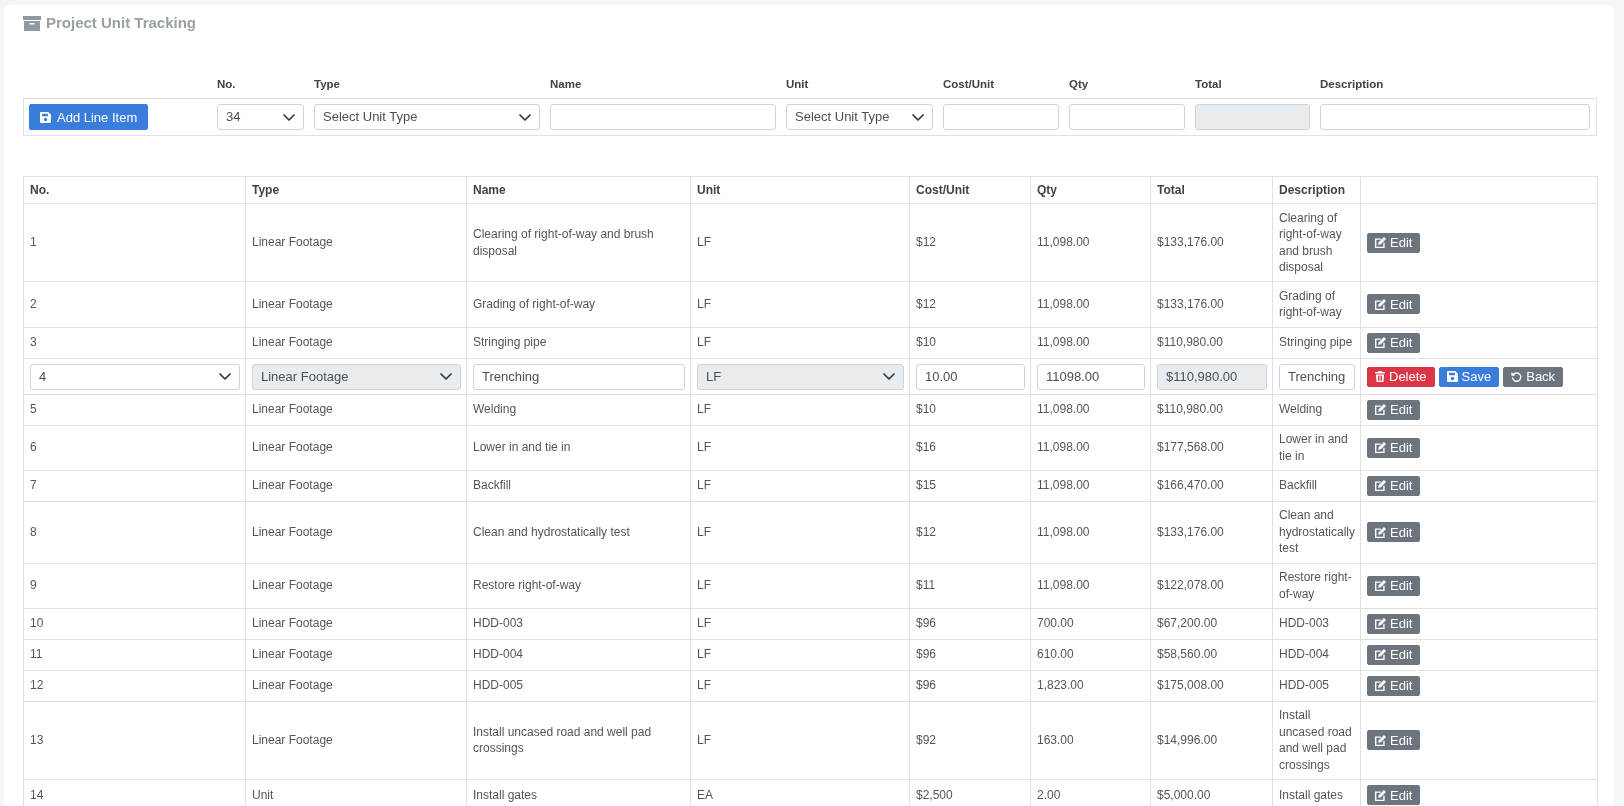  Describe the element at coordinates (134, 486) in the screenshot. I see `table-cell: 7` at that location.